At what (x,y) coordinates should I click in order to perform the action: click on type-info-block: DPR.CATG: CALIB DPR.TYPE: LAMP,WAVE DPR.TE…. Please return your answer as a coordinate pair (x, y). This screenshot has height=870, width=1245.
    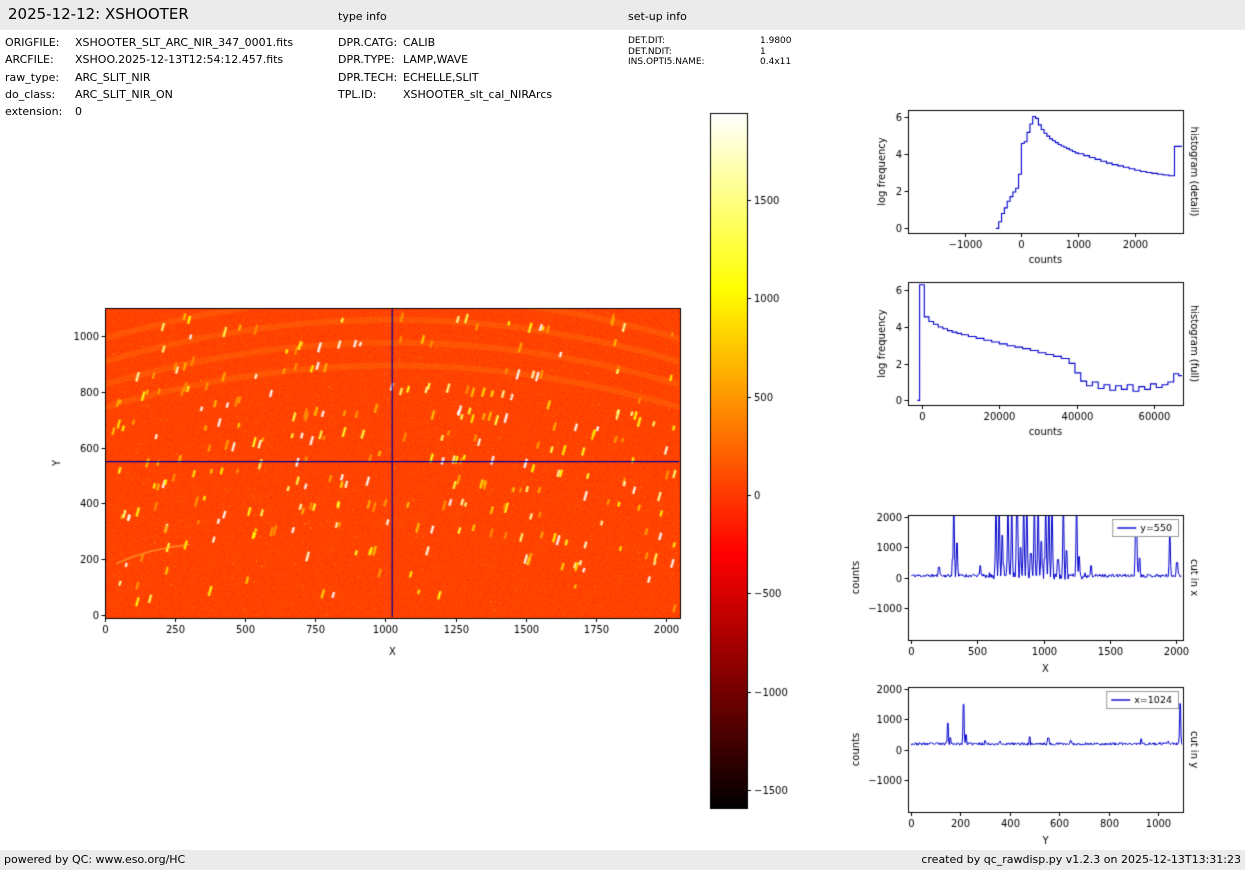
    Looking at the image, I should click on (445, 68).